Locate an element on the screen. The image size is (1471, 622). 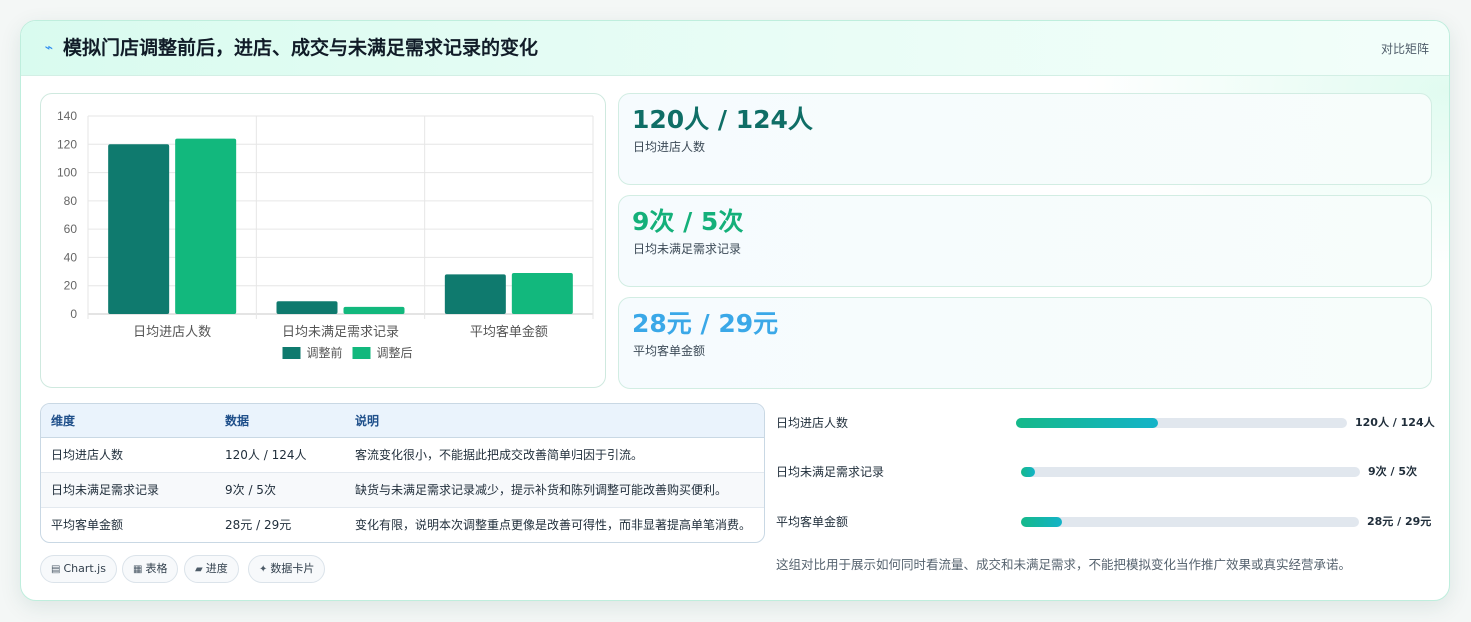
table-cell: 日均进店人数 is located at coordinates (128, 455).